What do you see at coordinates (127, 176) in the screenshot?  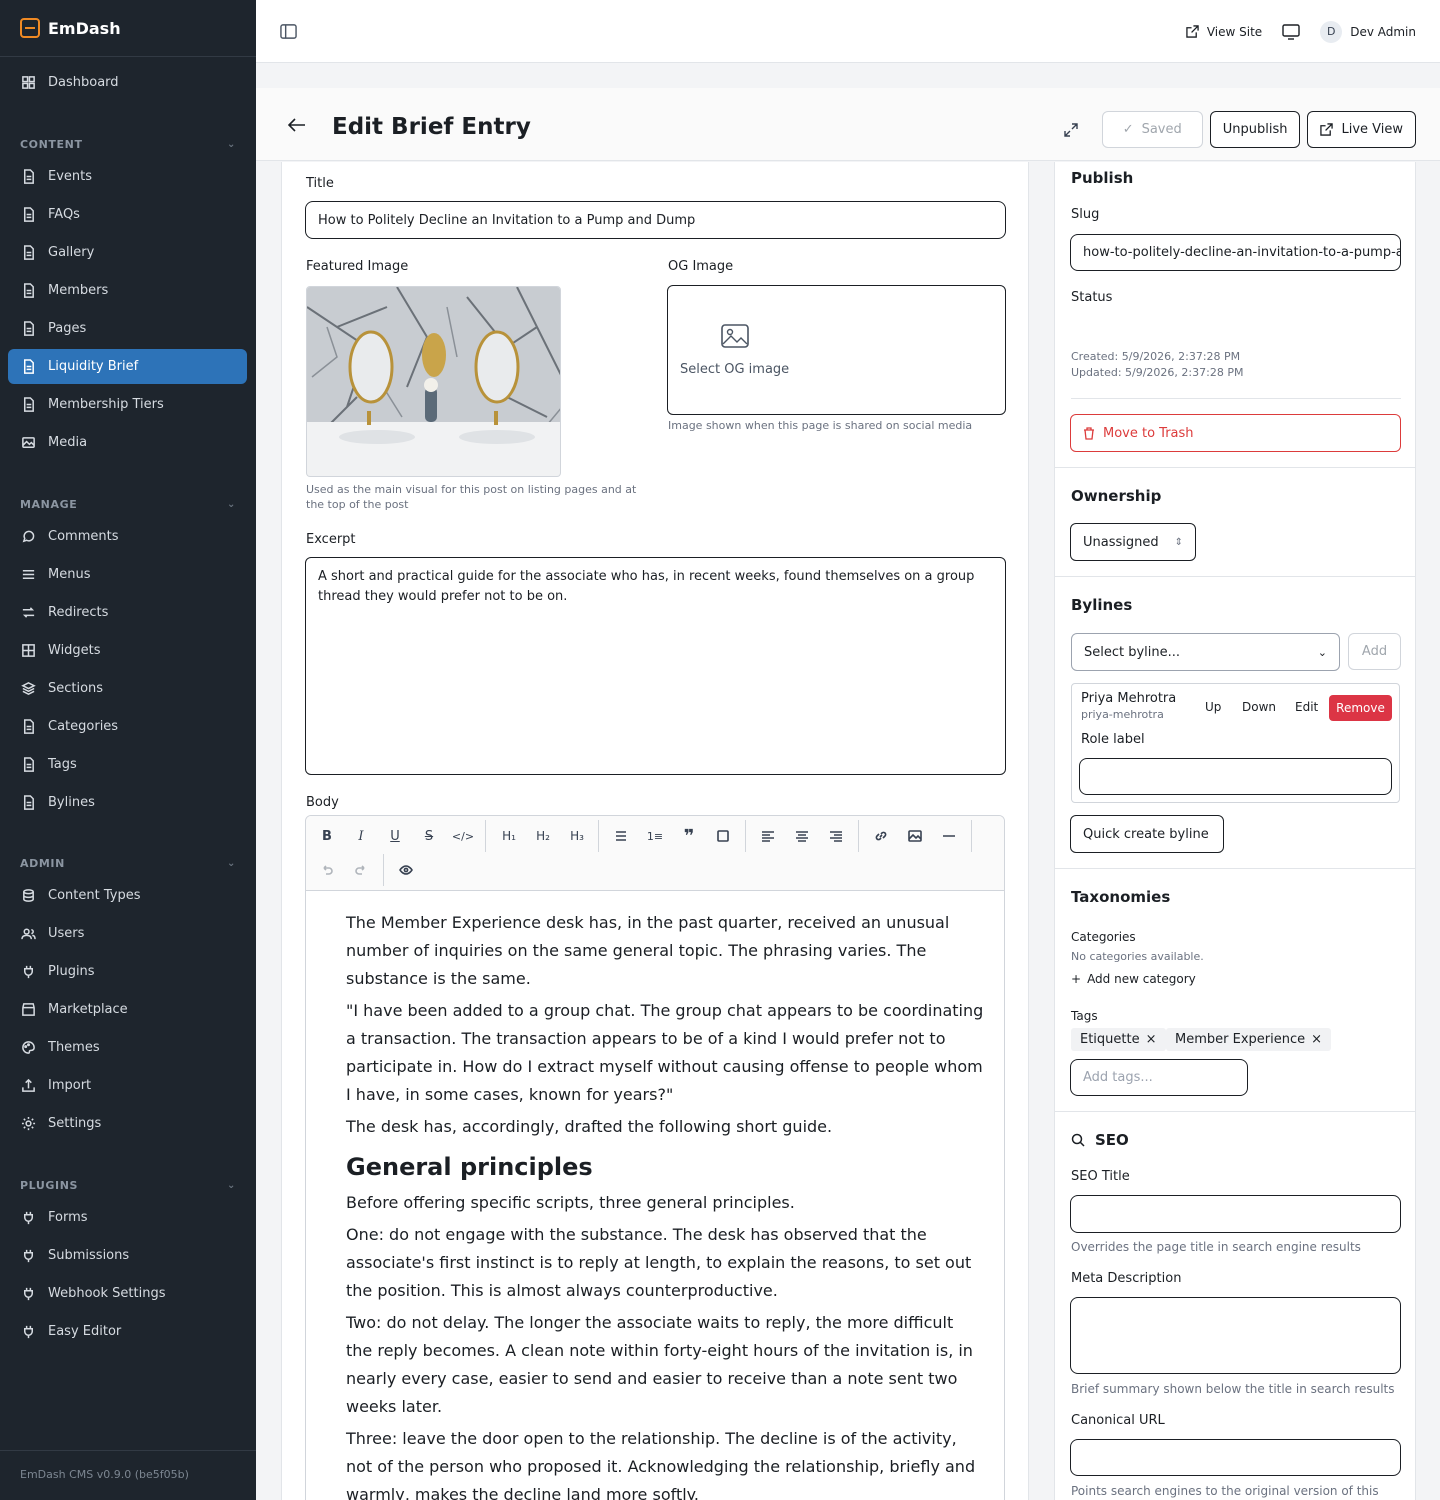 I see `sidebar-item-events: Events` at bounding box center [127, 176].